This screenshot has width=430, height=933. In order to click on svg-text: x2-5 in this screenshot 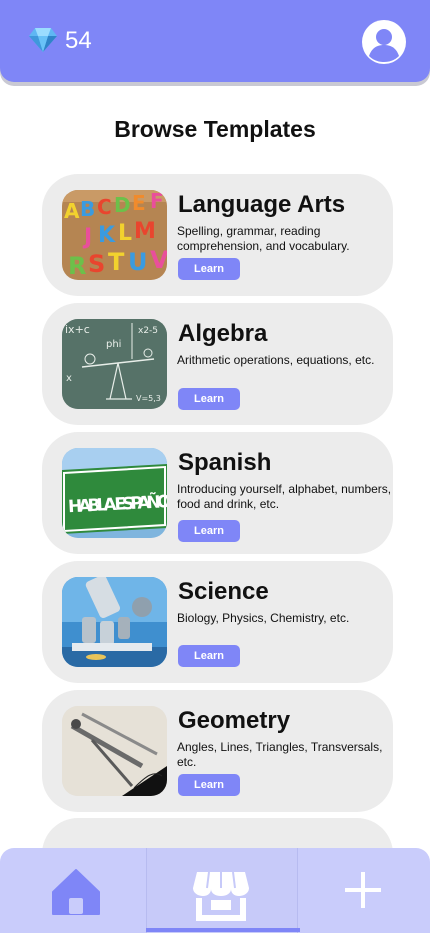, I will do `click(148, 331)`.